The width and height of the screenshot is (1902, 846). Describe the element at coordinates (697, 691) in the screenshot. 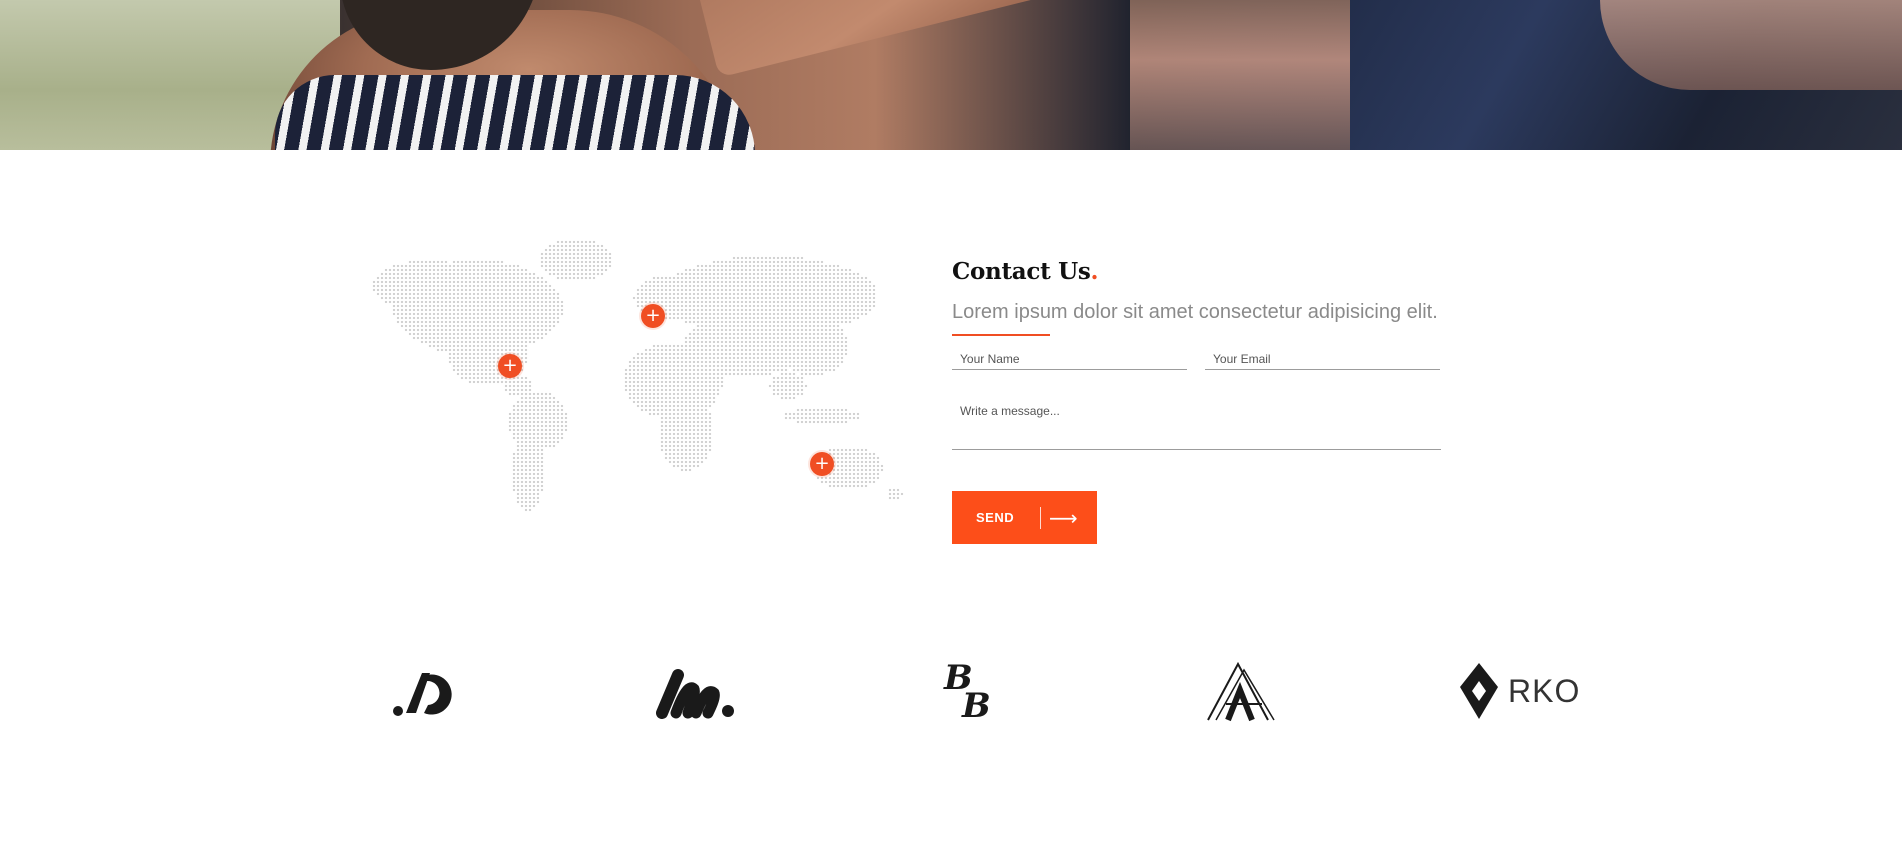

I see `m-logo` at that location.